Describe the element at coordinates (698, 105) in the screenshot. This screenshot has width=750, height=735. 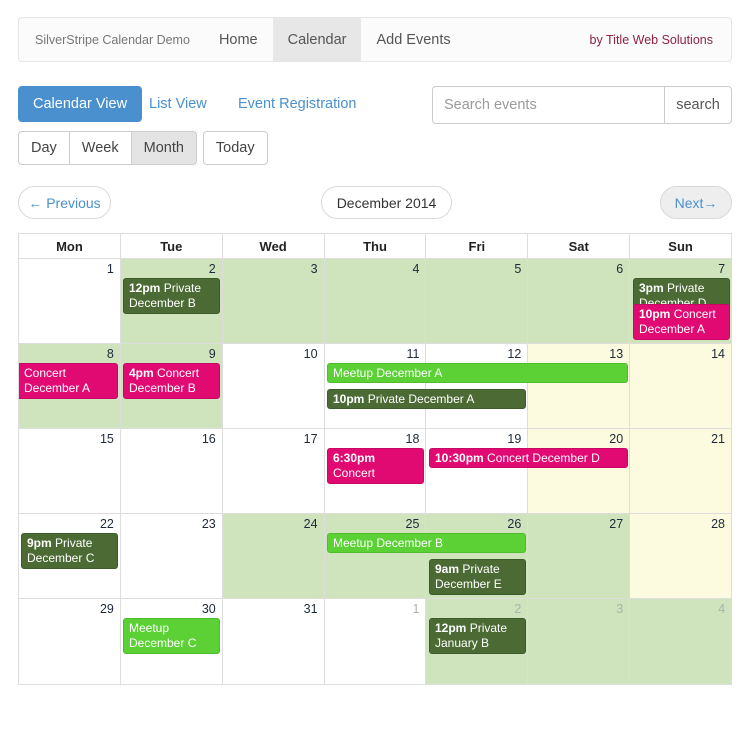
I see `search-button: search` at that location.